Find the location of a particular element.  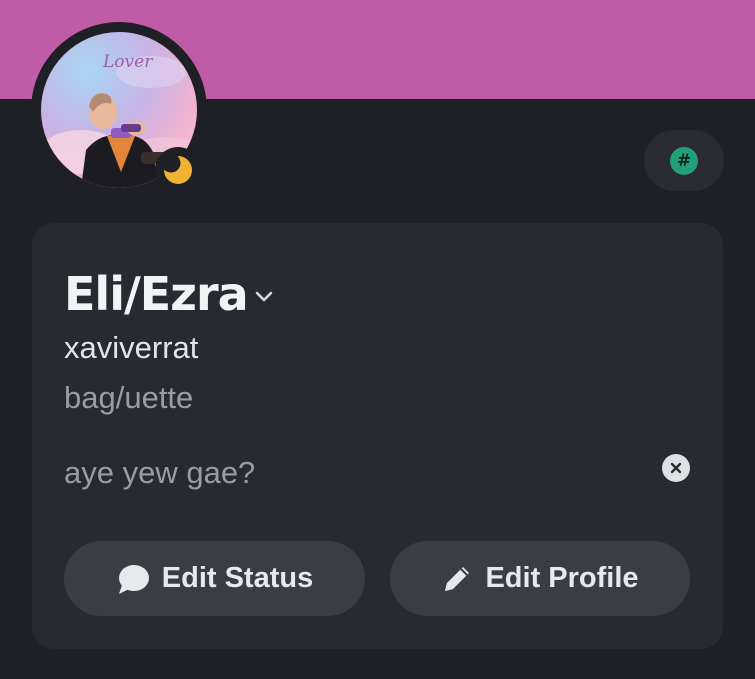

hashtag-icon: # is located at coordinates (684, 160).